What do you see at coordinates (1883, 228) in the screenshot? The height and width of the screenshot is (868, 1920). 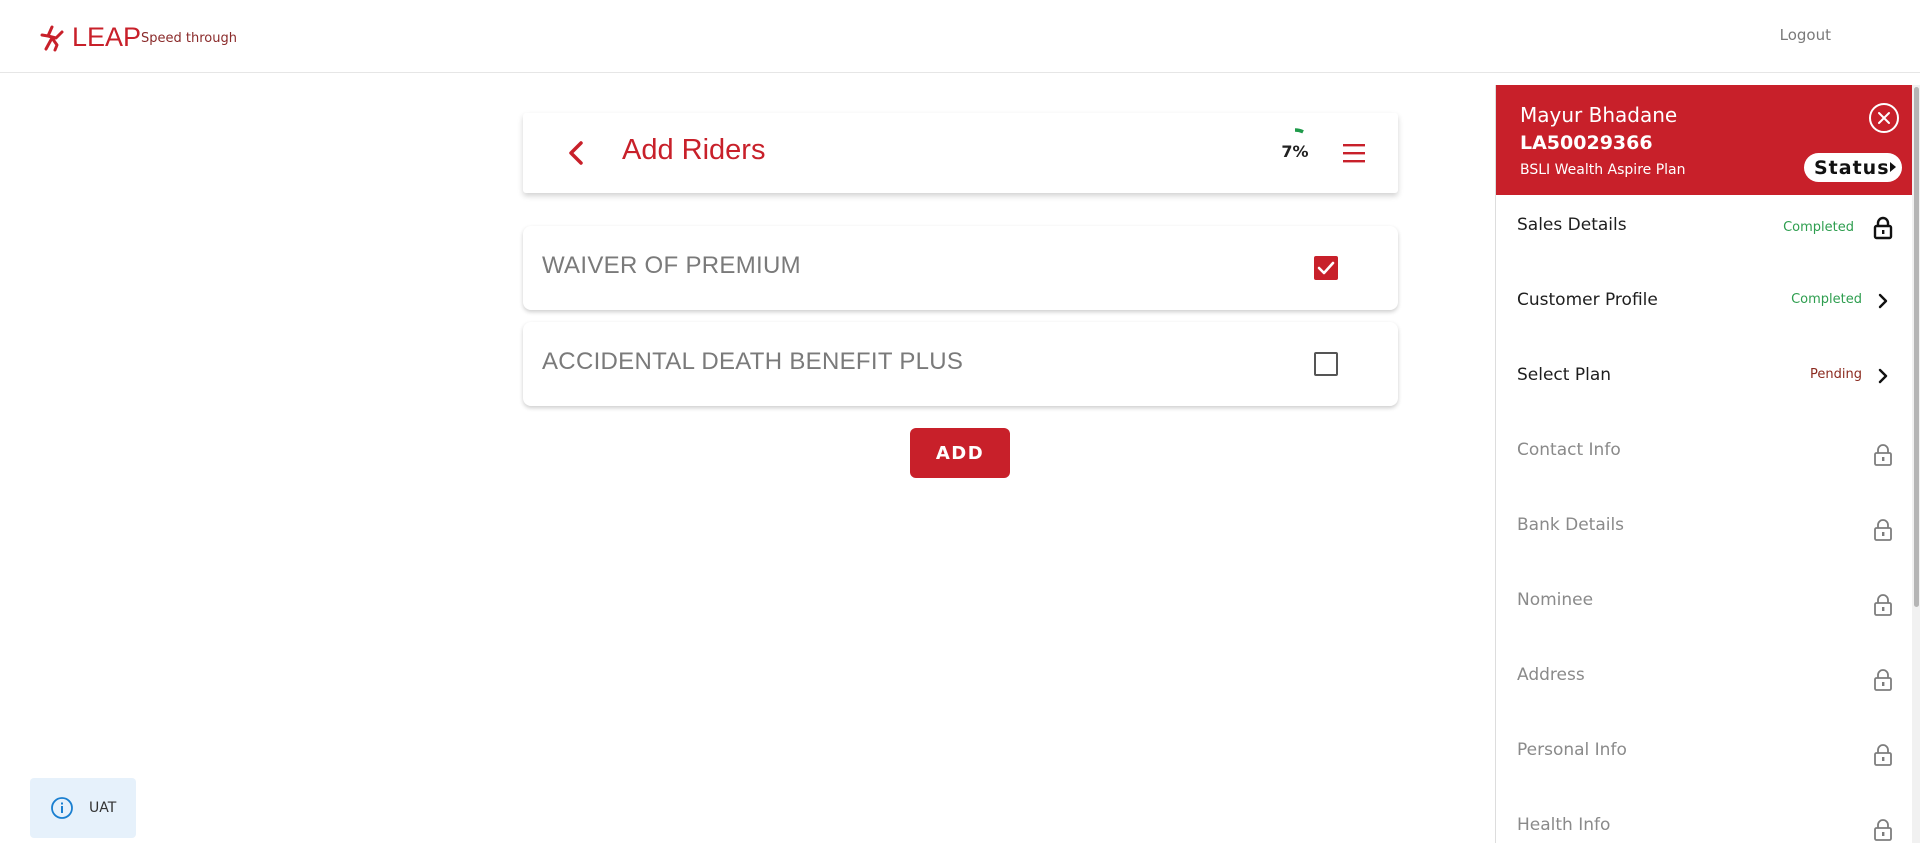 I see `lock-open-icon` at bounding box center [1883, 228].